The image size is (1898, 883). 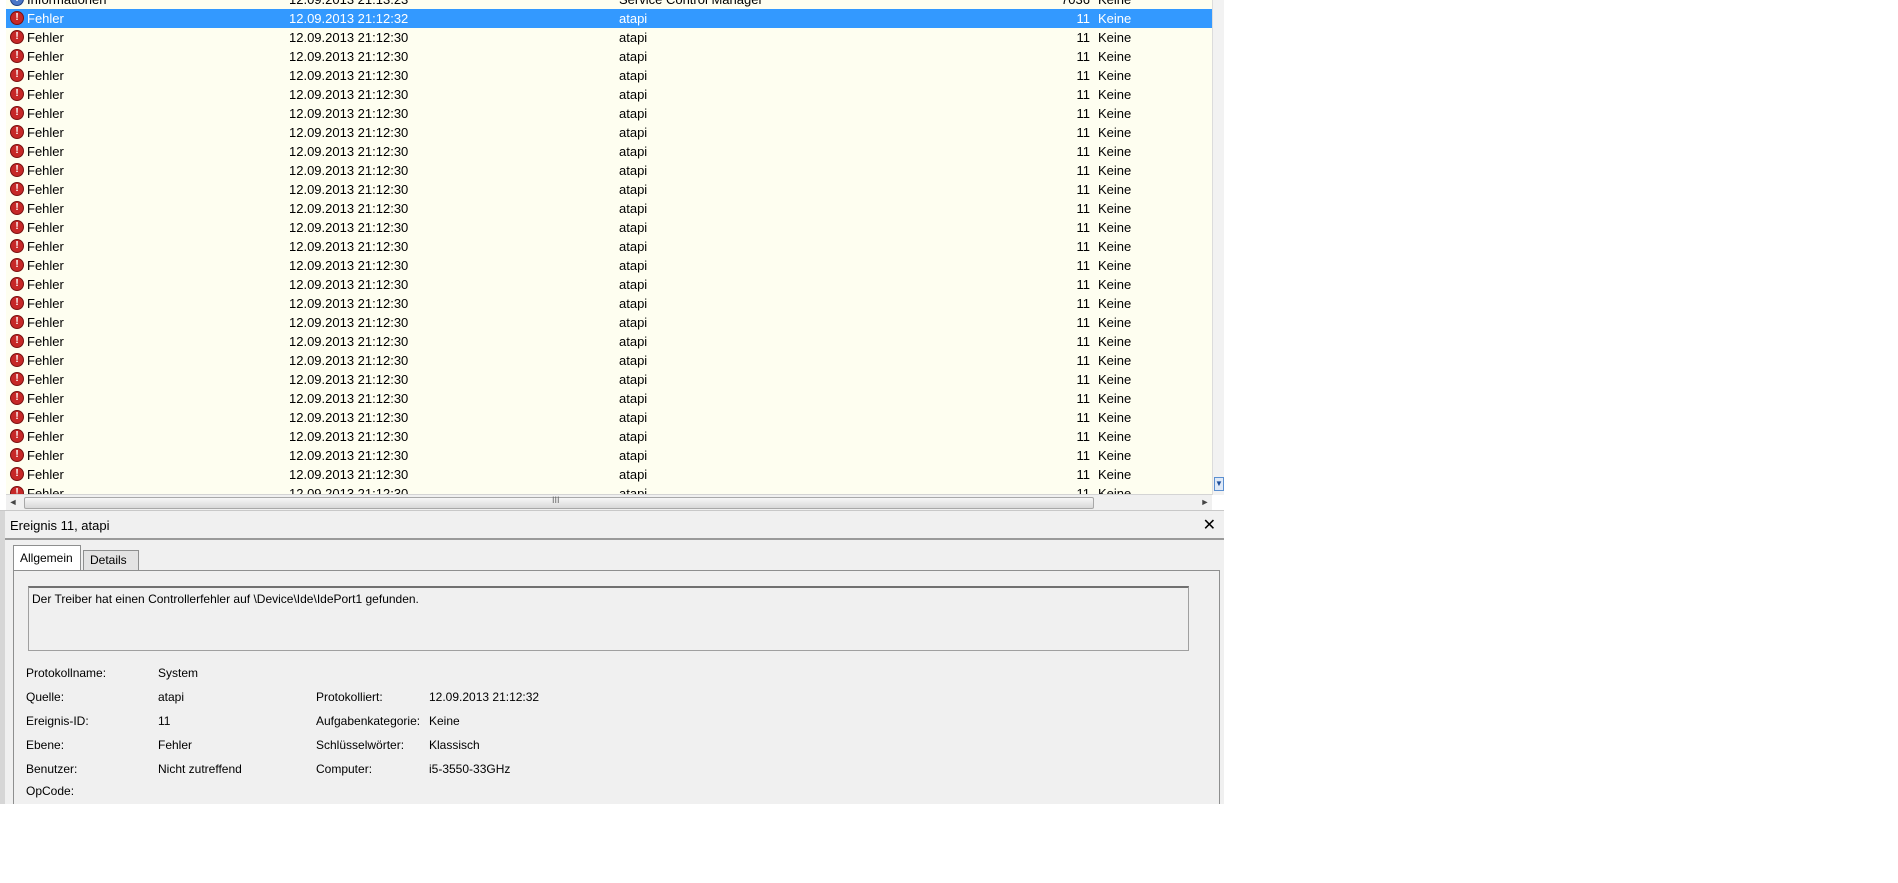 What do you see at coordinates (2, 657) in the screenshot?
I see `pane-splitter` at bounding box center [2, 657].